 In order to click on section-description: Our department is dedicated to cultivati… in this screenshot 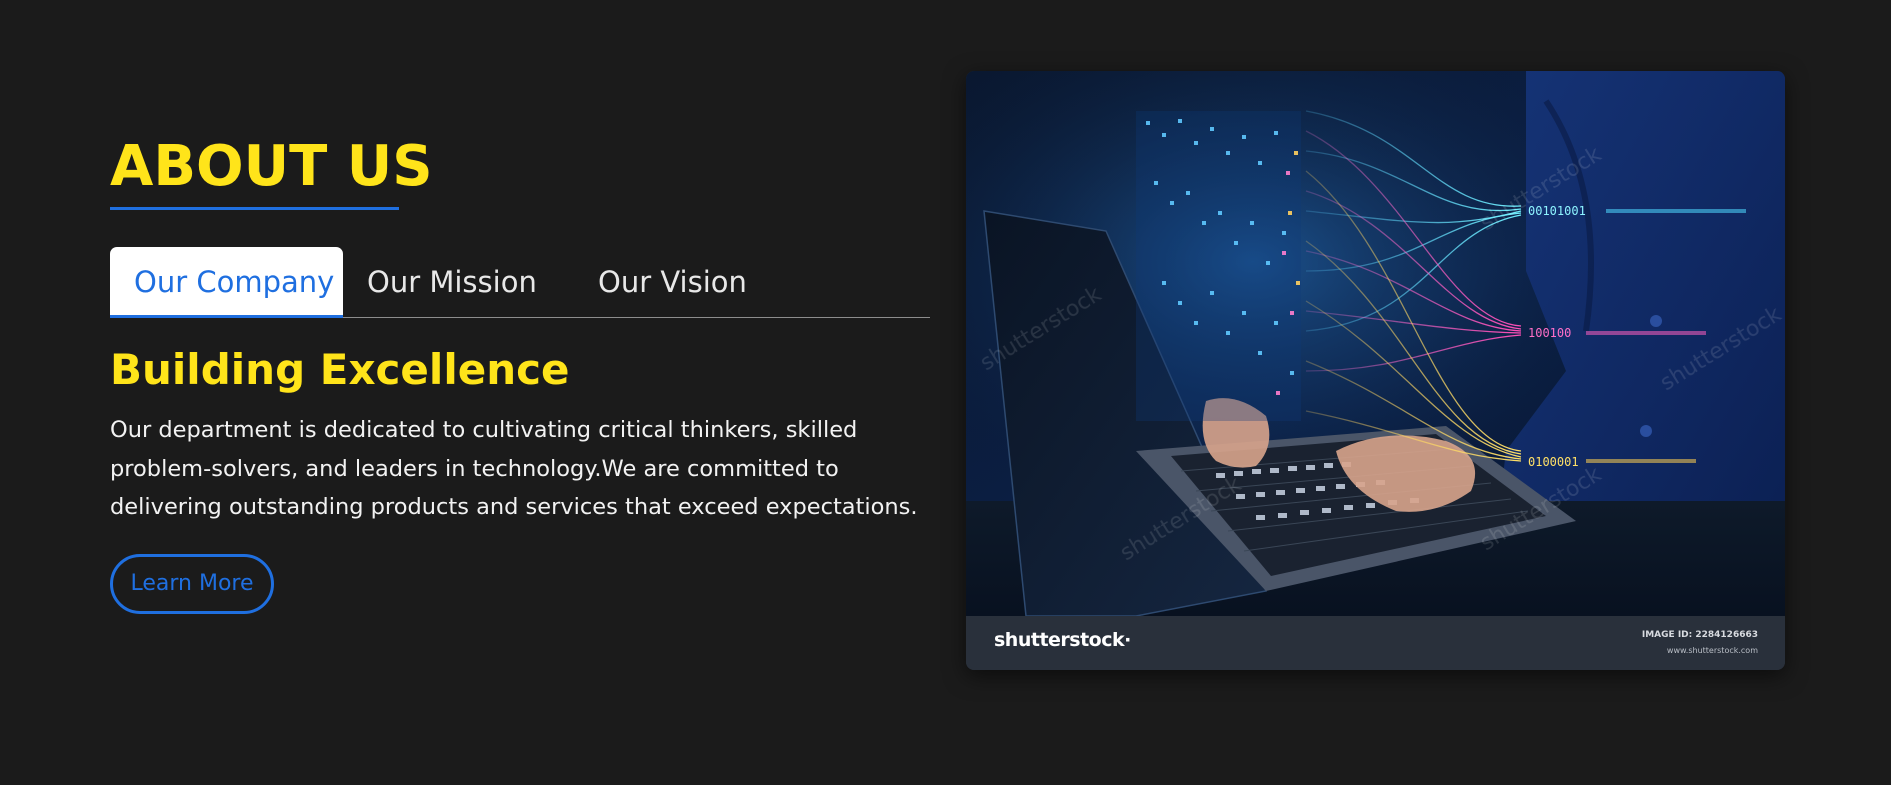, I will do `click(514, 468)`.